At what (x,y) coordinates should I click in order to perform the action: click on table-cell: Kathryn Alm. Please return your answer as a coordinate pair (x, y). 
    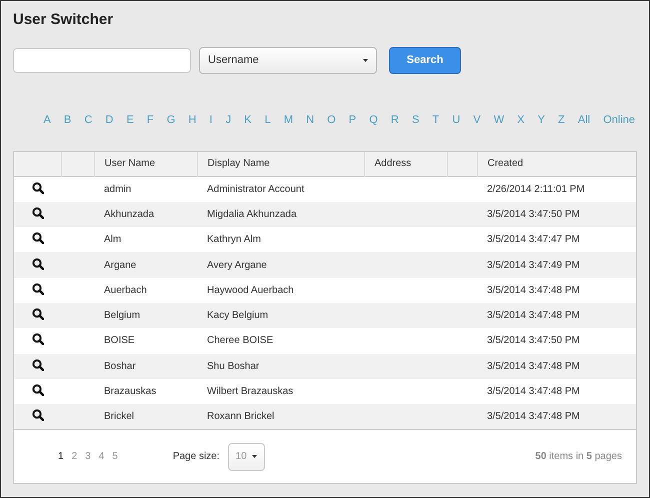
    Looking at the image, I should click on (234, 240).